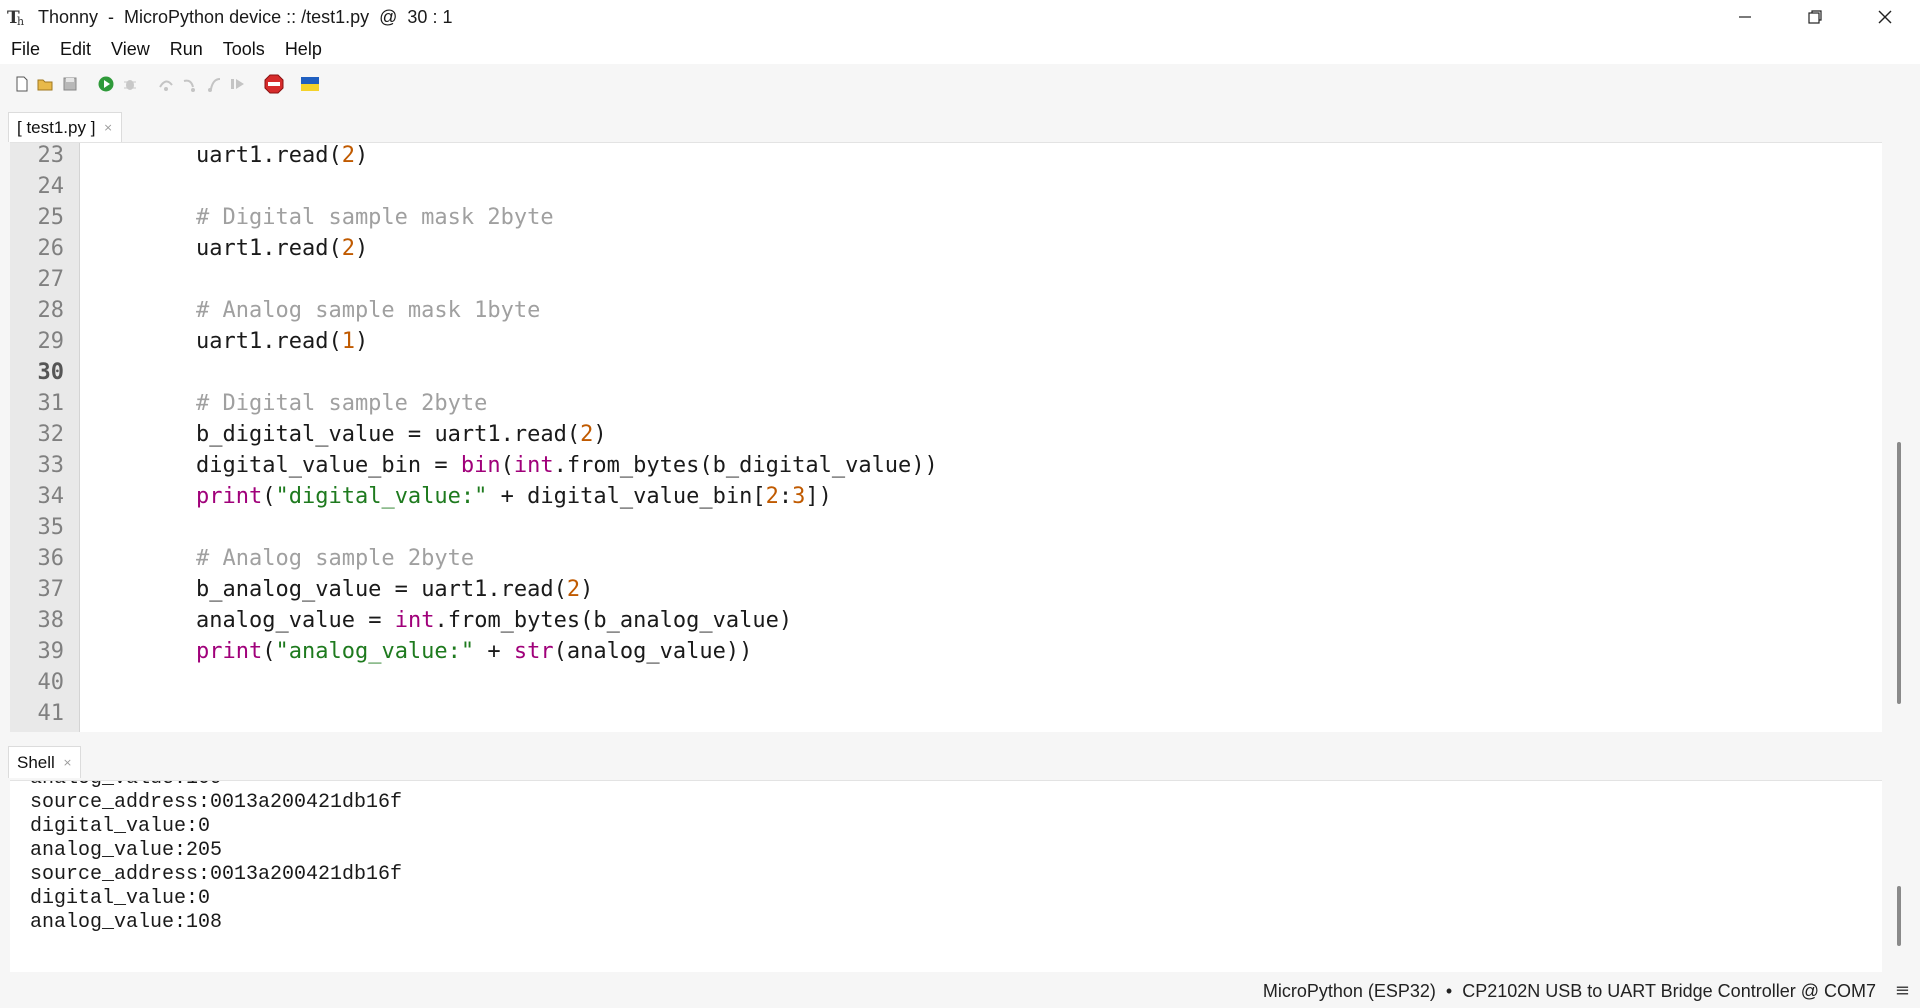 The height and width of the screenshot is (1008, 1920). What do you see at coordinates (375, 217) in the screenshot?
I see `code-line: # Digital sample mask 2byte` at bounding box center [375, 217].